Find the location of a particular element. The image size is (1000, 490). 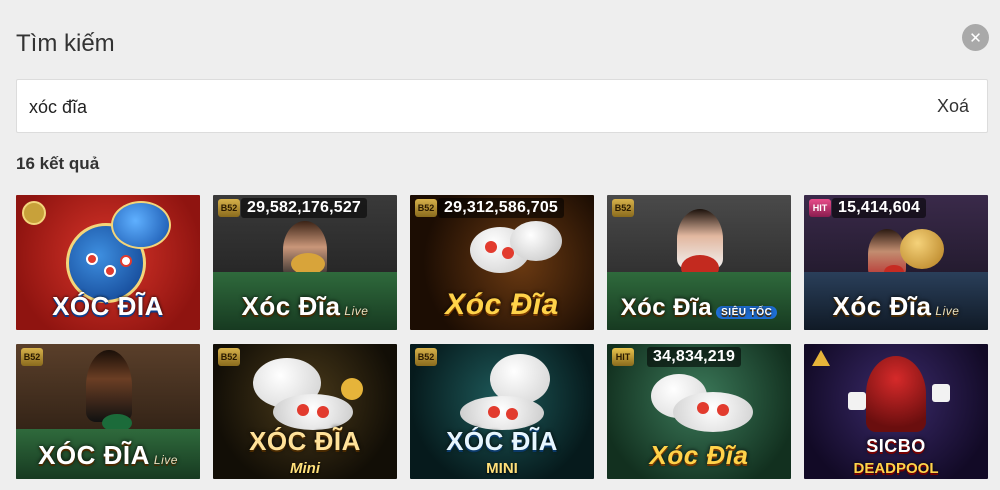

search-box: Xoá is located at coordinates (502, 106).